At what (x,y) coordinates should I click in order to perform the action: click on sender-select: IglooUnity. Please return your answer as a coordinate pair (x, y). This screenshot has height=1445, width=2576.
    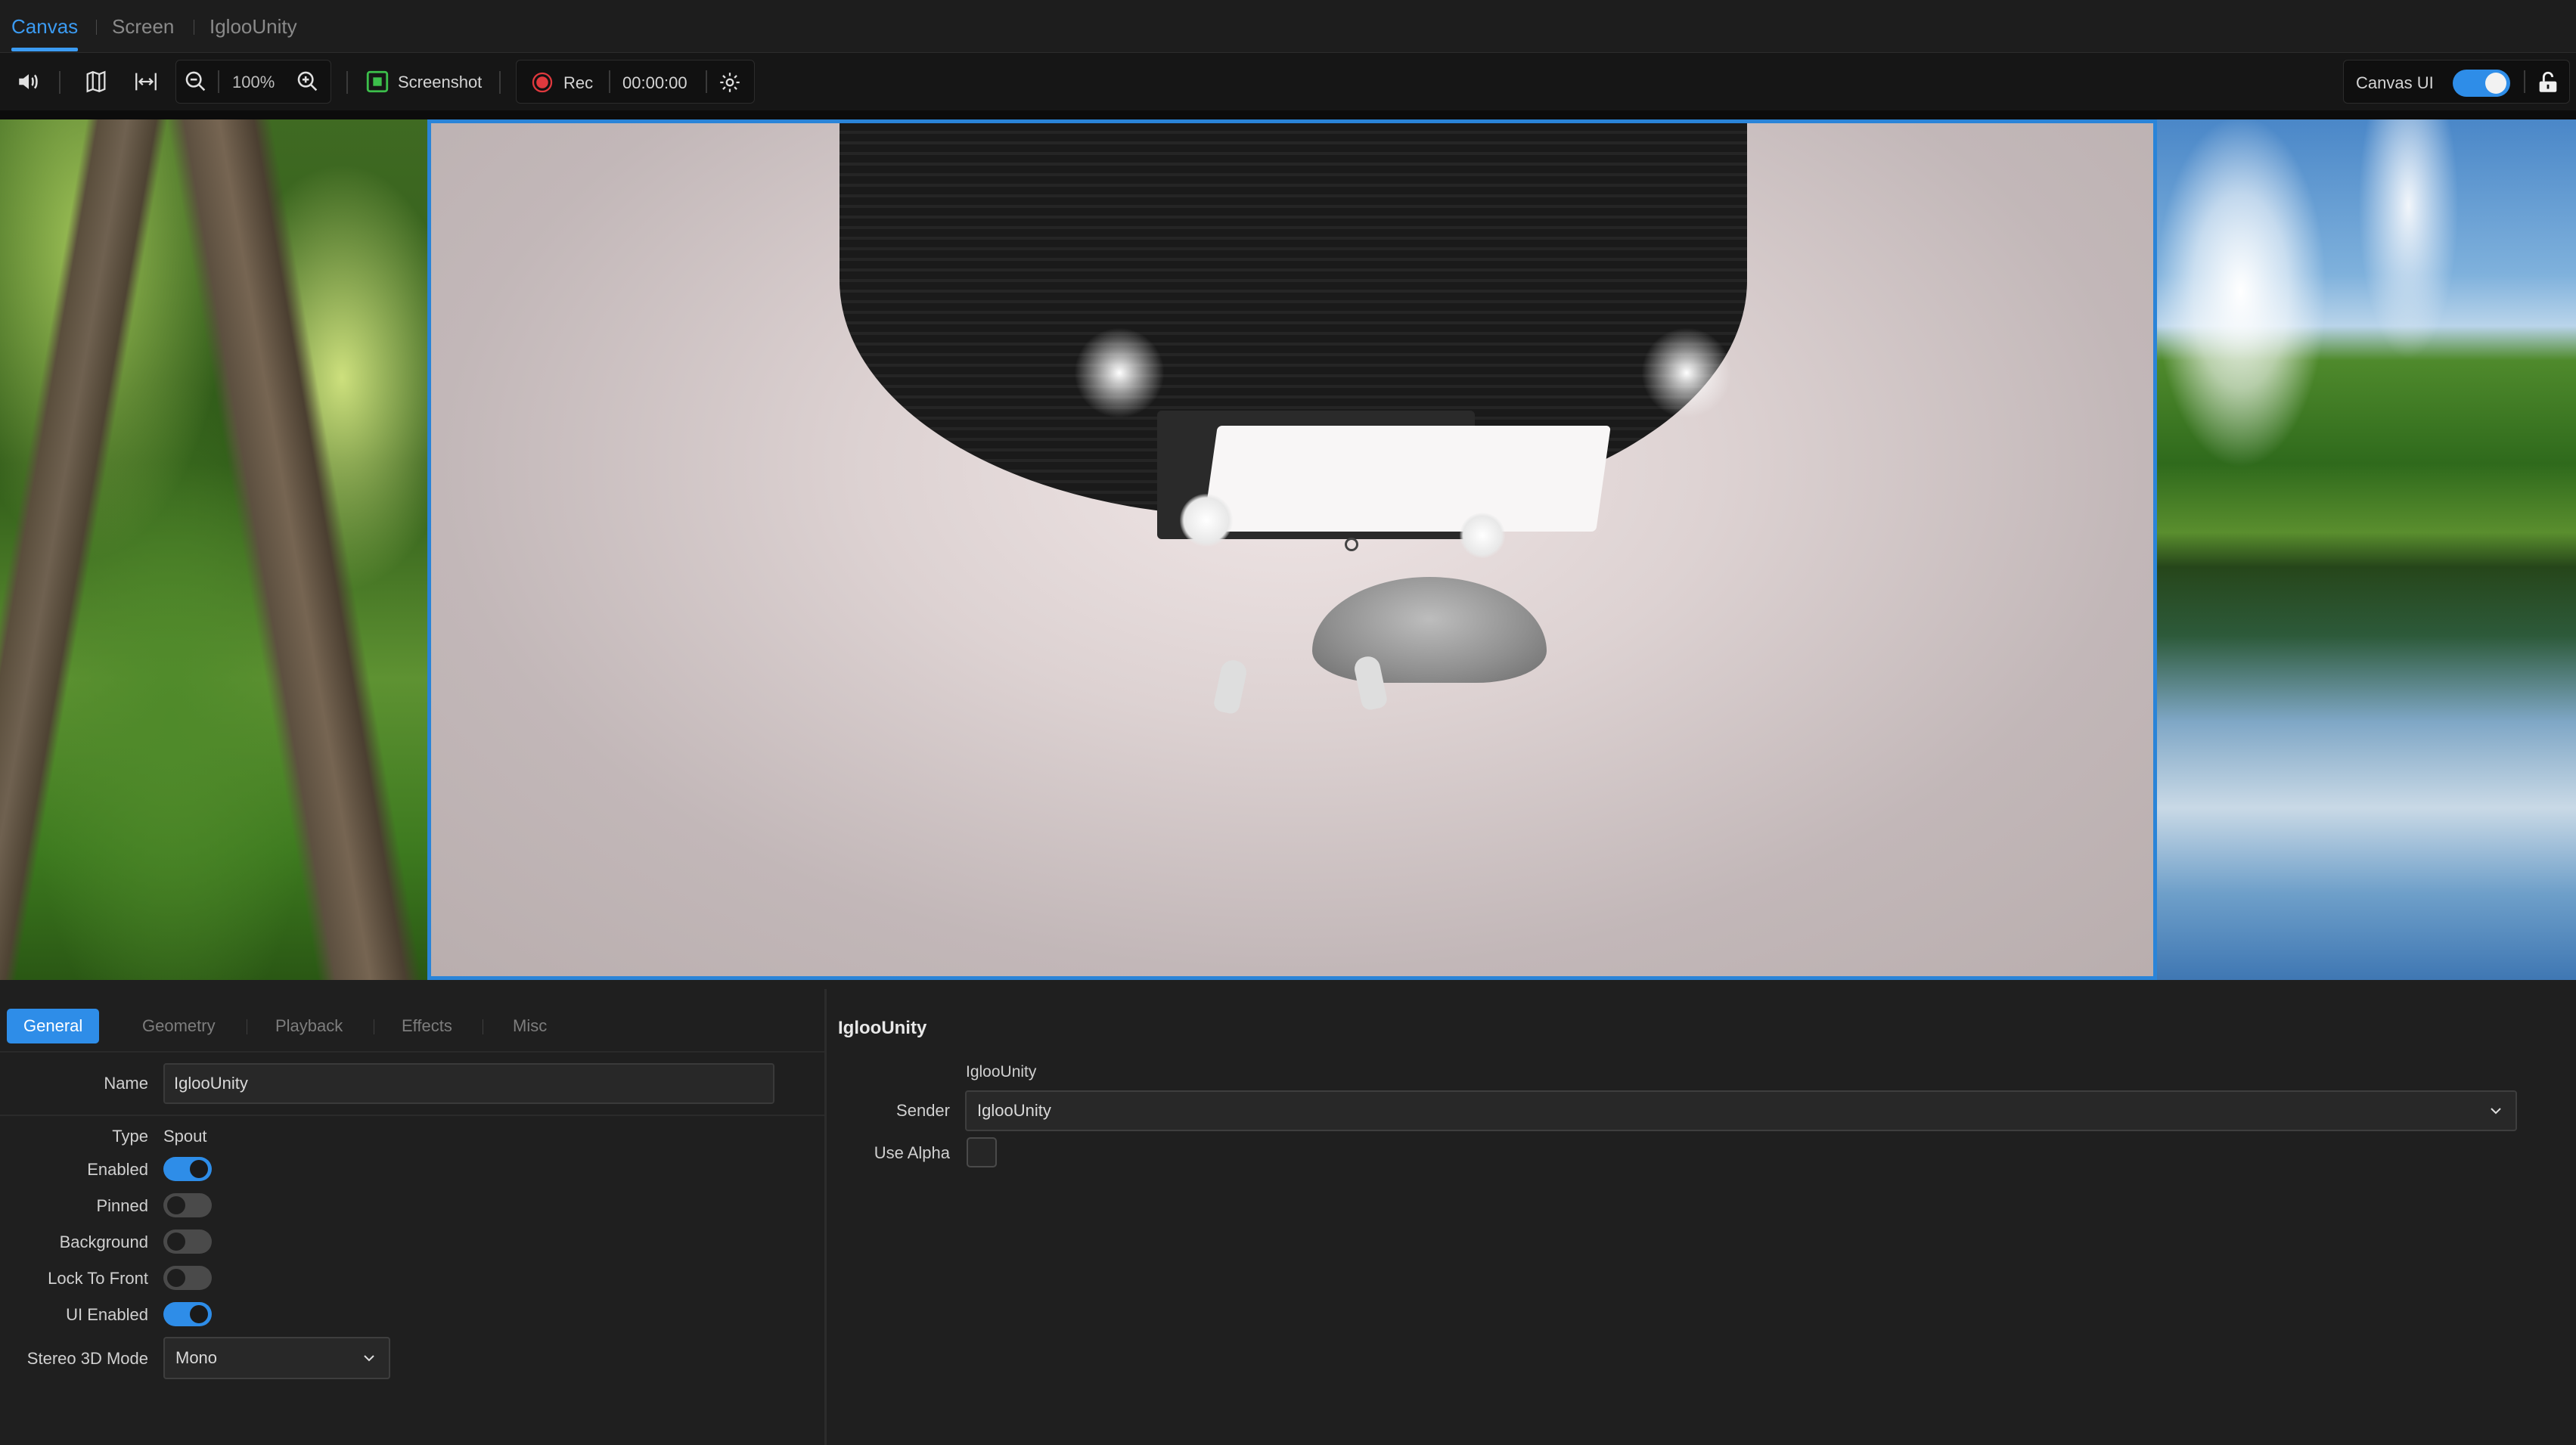
    Looking at the image, I should click on (1741, 1110).